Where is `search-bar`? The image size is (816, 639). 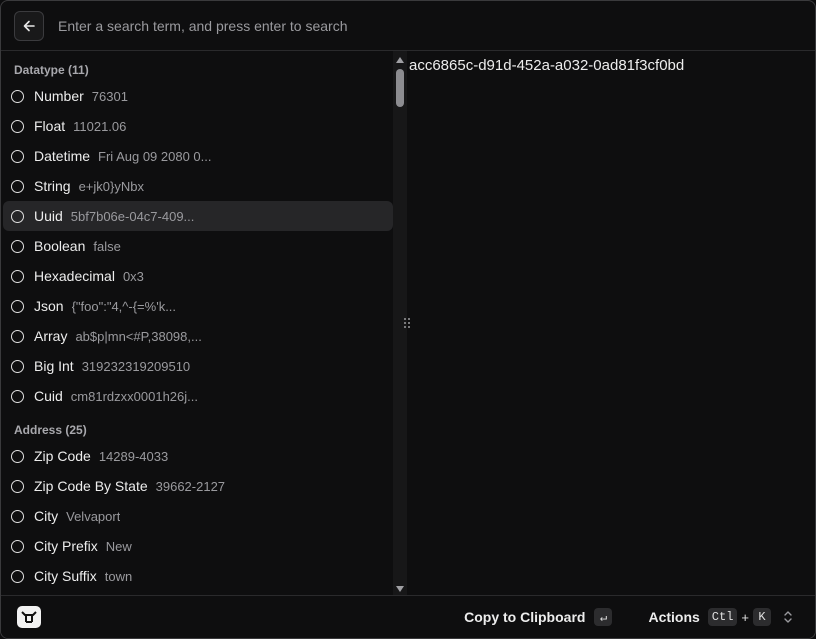
search-bar is located at coordinates (408, 26).